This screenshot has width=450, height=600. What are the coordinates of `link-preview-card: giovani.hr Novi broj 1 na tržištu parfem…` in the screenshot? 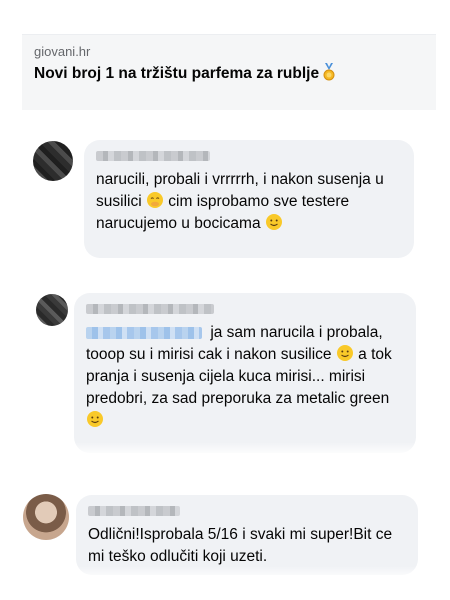 It's located at (229, 72).